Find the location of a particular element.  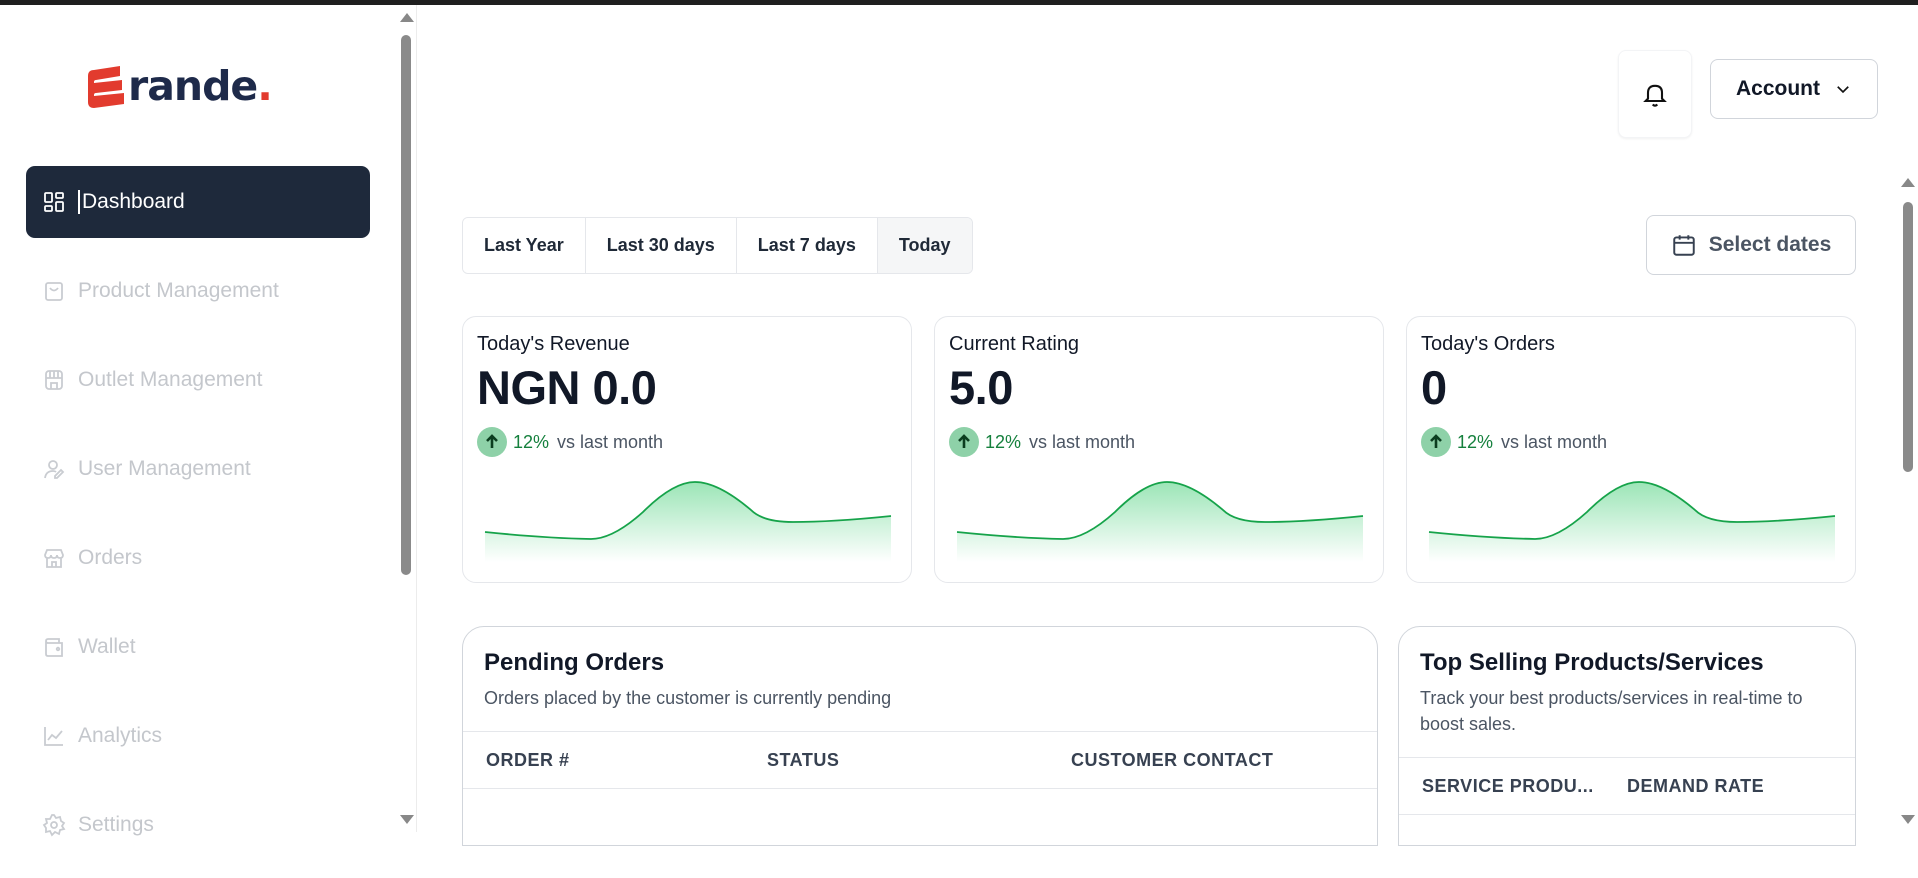

select-dates-button: Select dates is located at coordinates (1751, 245).